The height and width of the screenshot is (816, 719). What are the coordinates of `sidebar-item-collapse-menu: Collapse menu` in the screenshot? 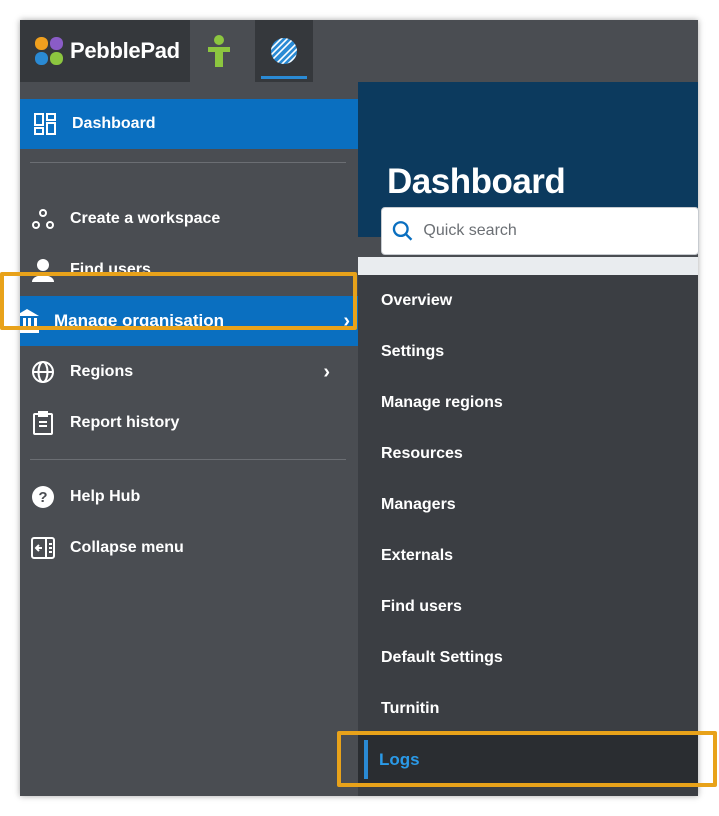 It's located at (189, 548).